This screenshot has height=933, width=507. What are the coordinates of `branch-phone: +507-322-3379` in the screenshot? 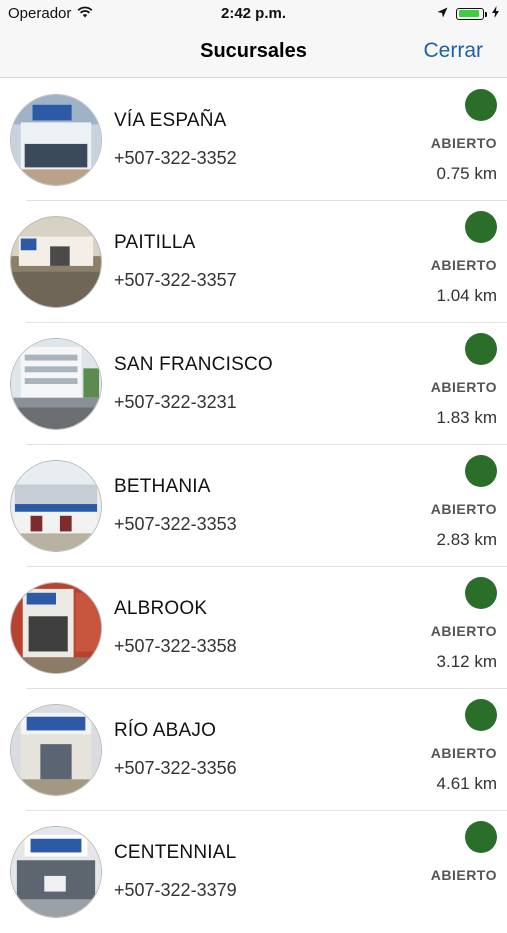 It's located at (175, 890).